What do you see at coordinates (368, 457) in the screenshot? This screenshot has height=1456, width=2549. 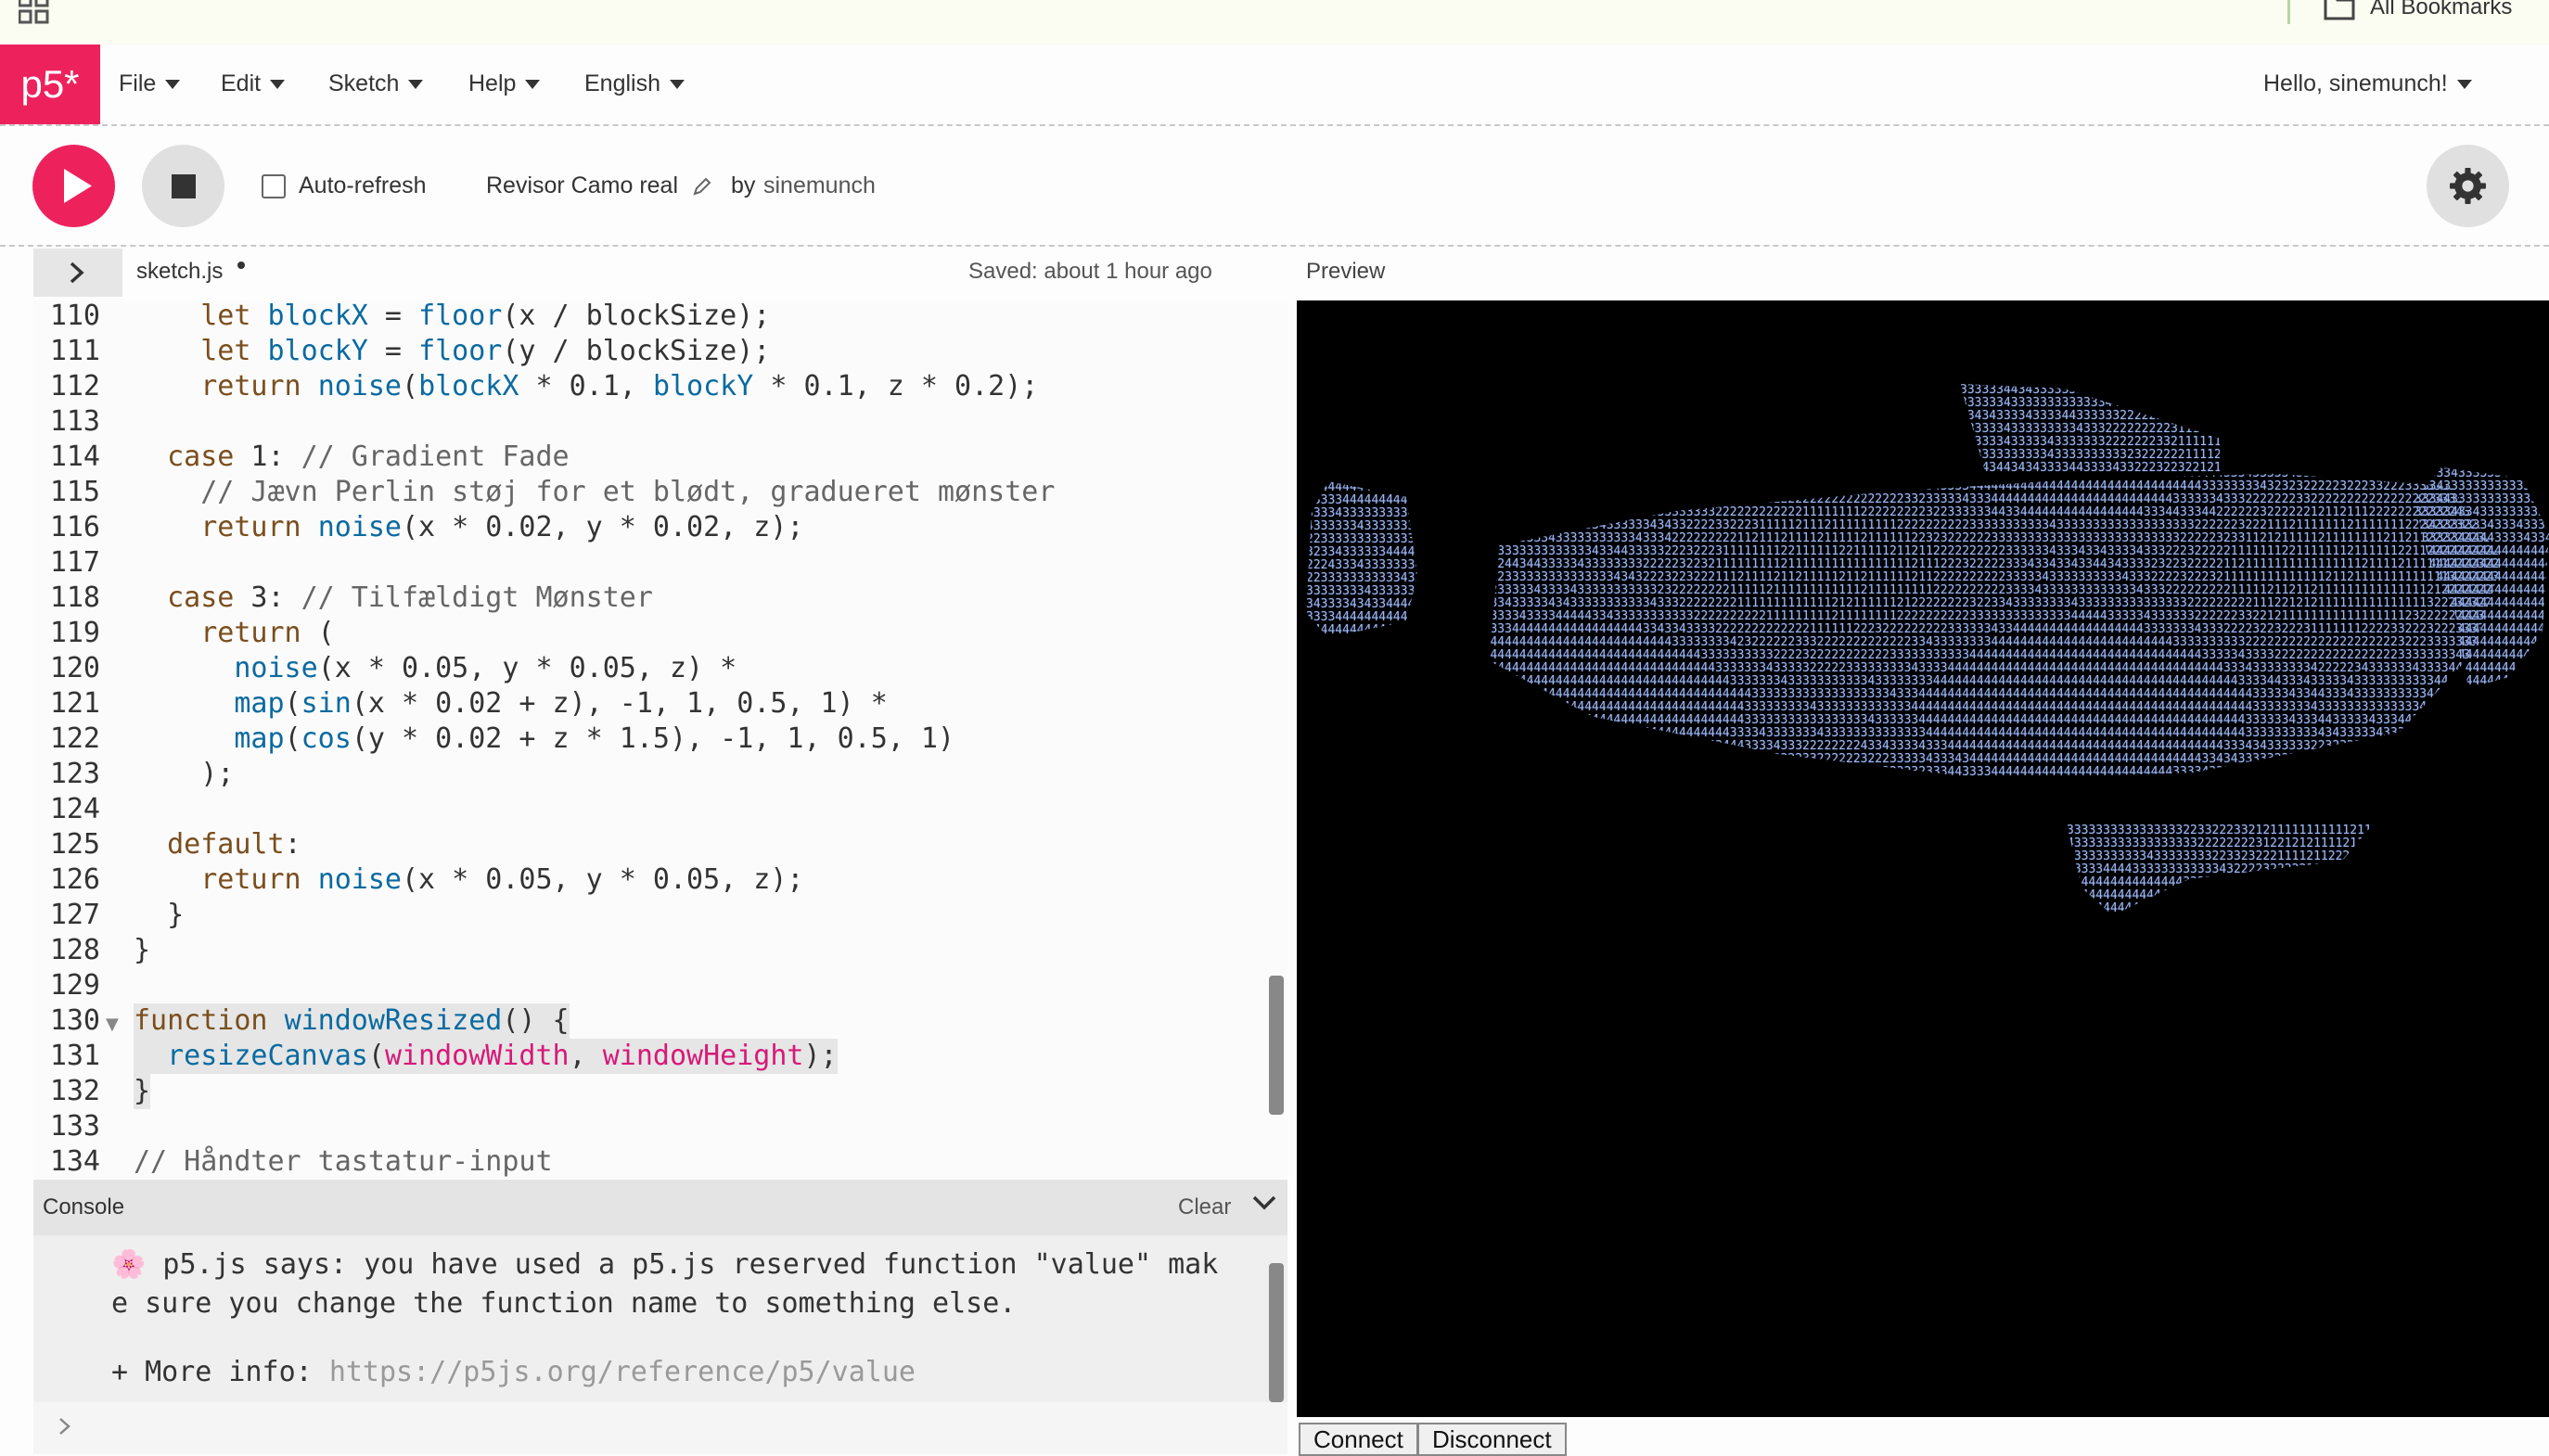 I see `code-text: case 1: // Gradient Fade` at bounding box center [368, 457].